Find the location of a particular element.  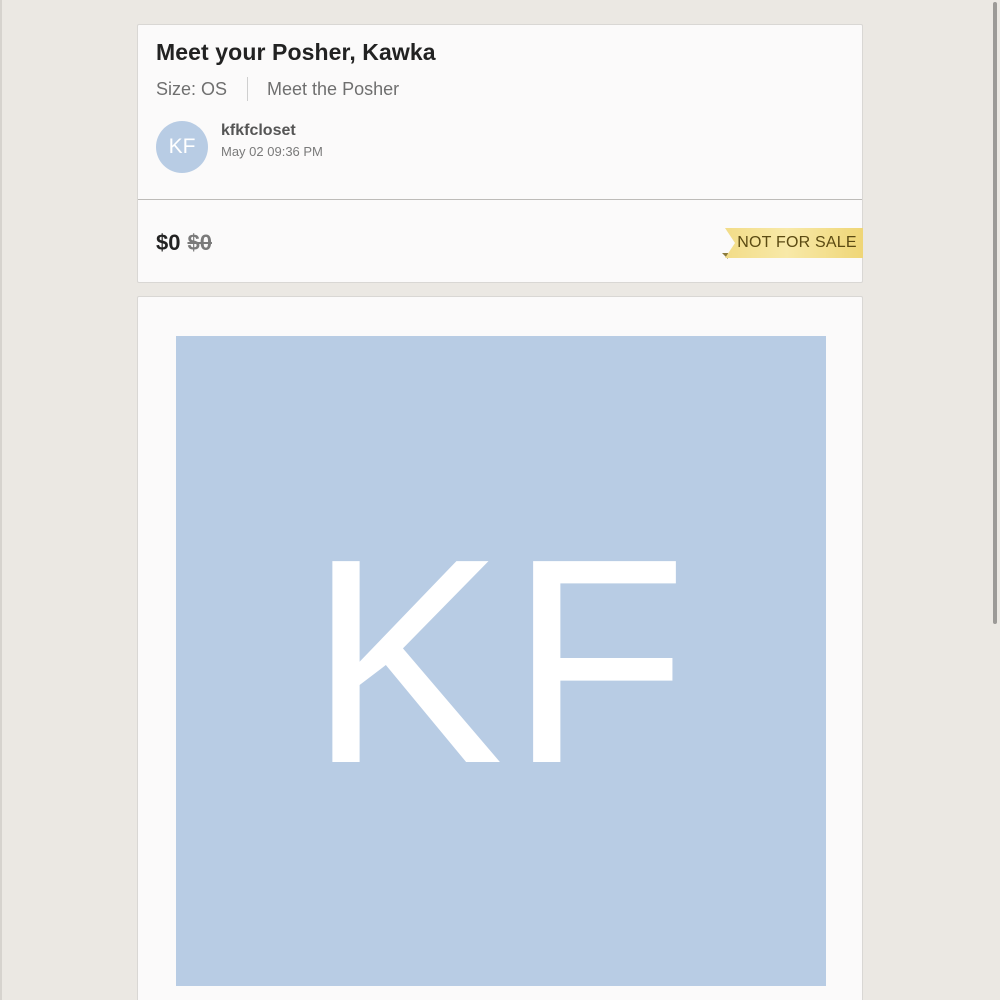

listing-timestamp: May 02 09:36 PM is located at coordinates (272, 151).